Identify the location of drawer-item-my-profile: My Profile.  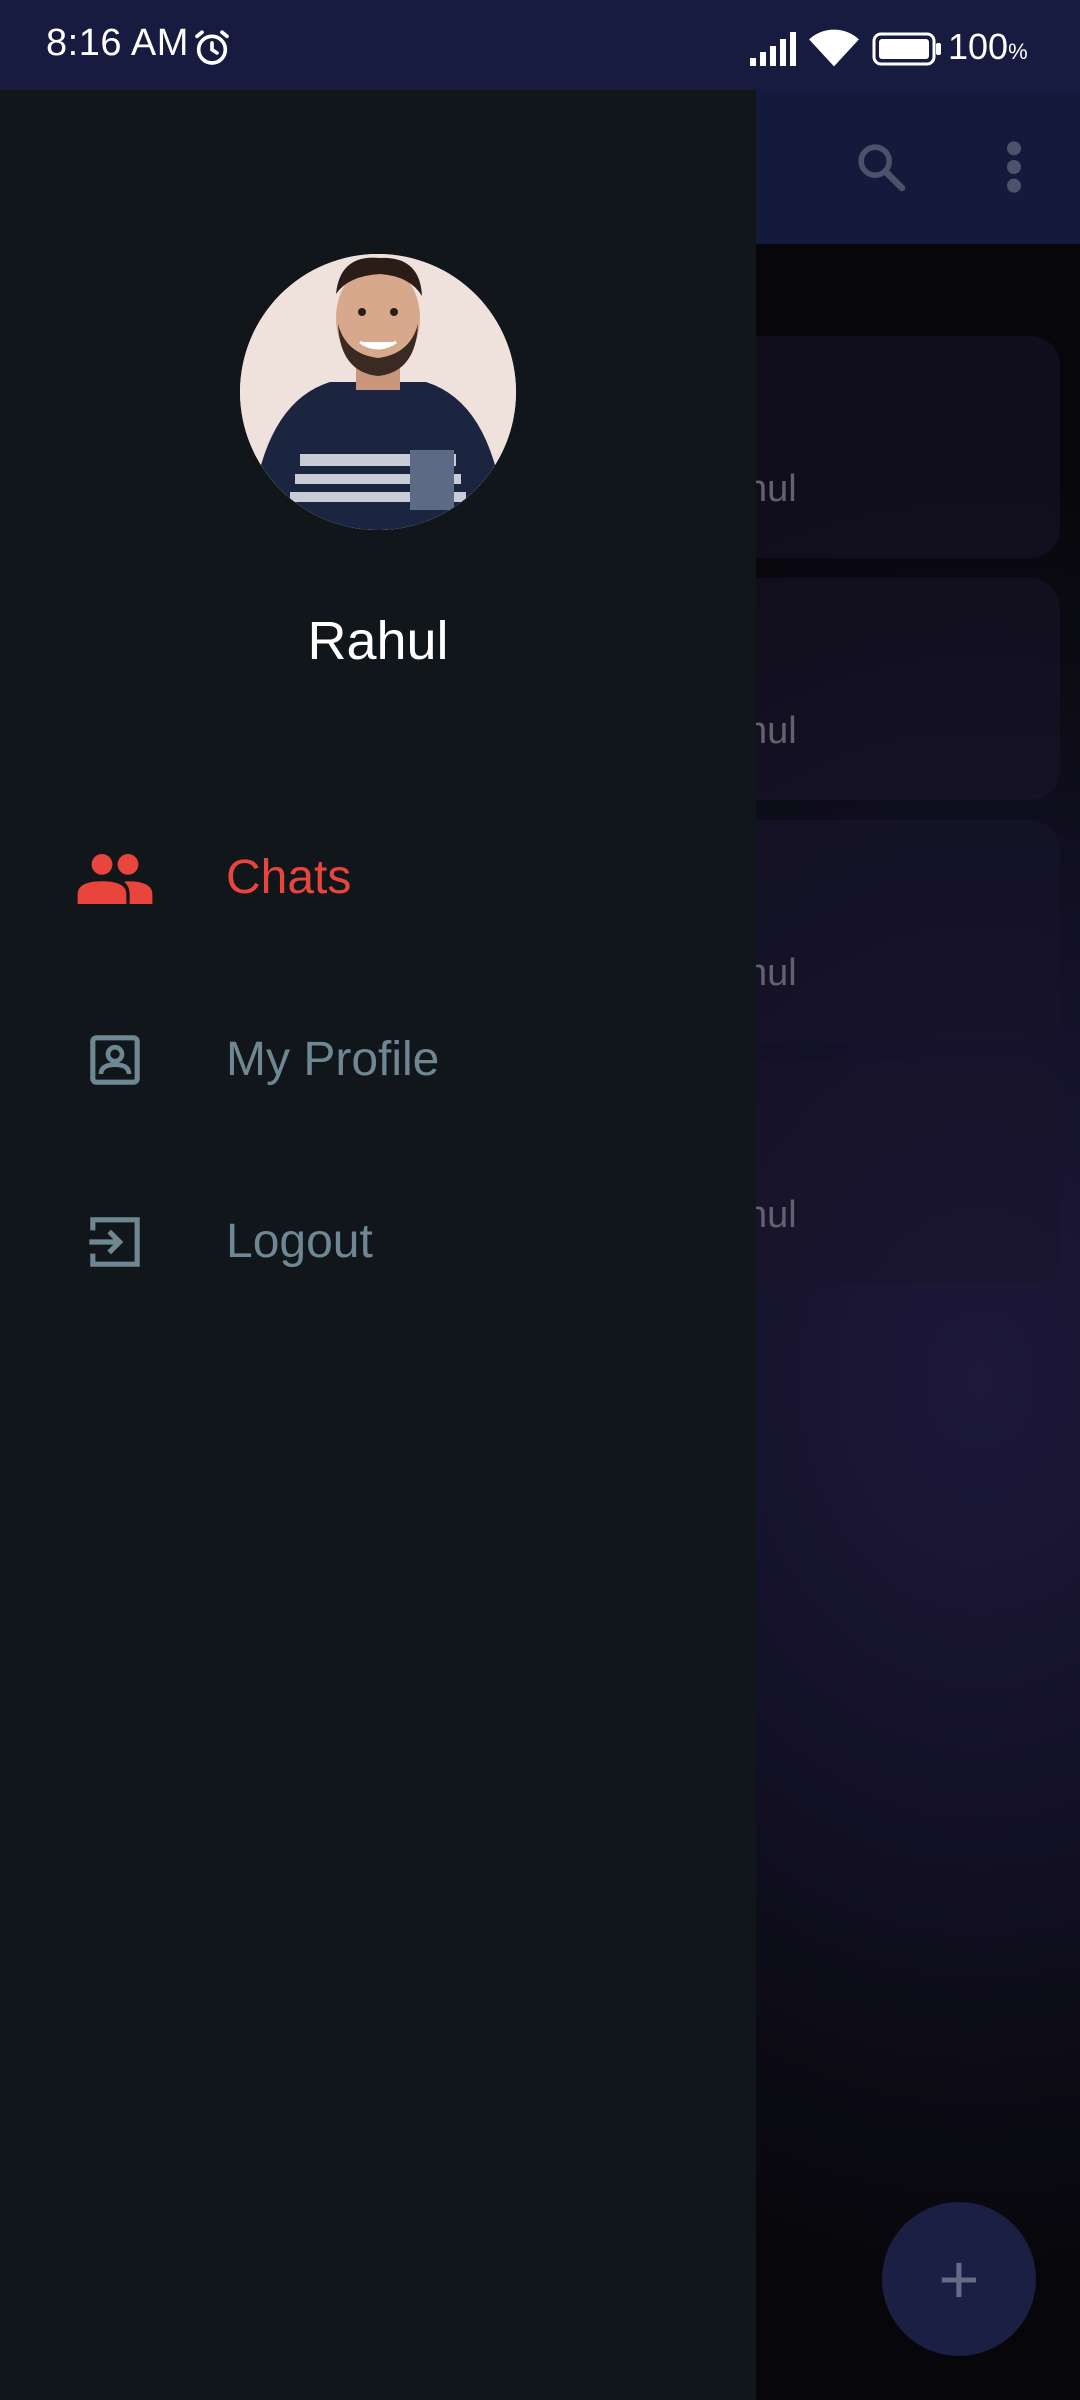
(378, 1060).